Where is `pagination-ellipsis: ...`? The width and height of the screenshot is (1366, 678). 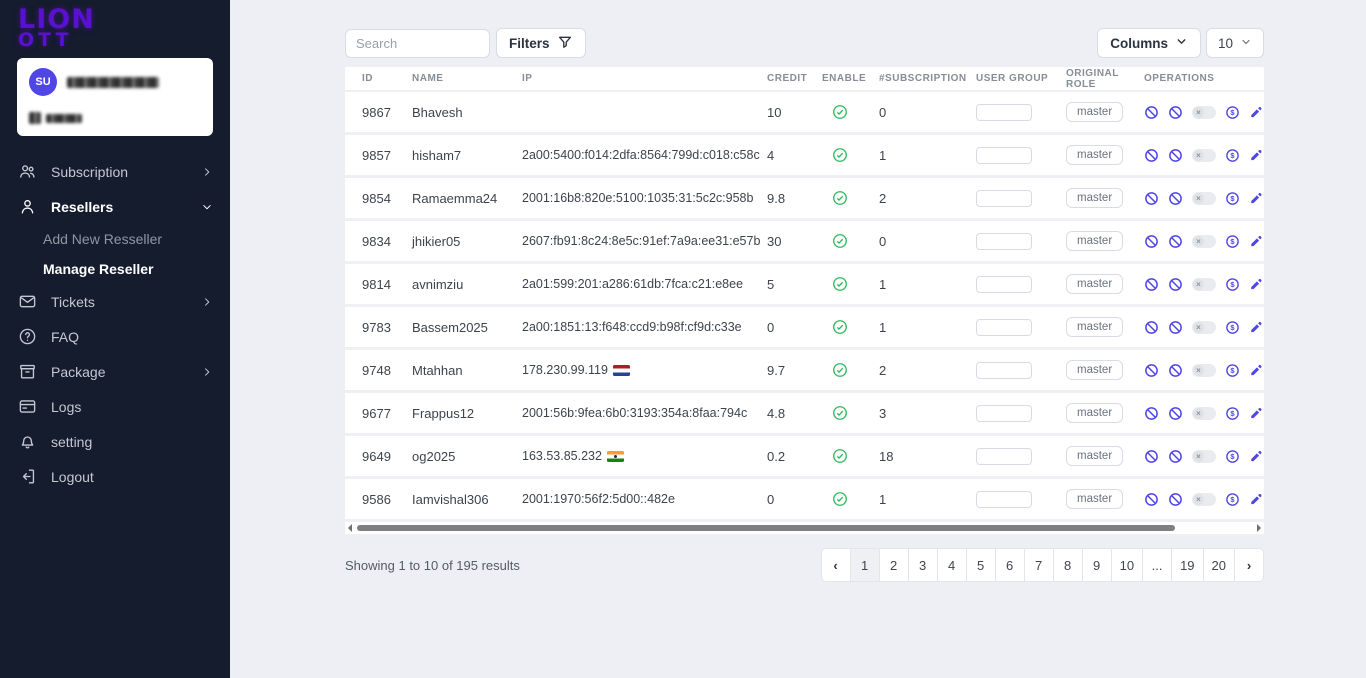
pagination-ellipsis: ... is located at coordinates (1157, 565).